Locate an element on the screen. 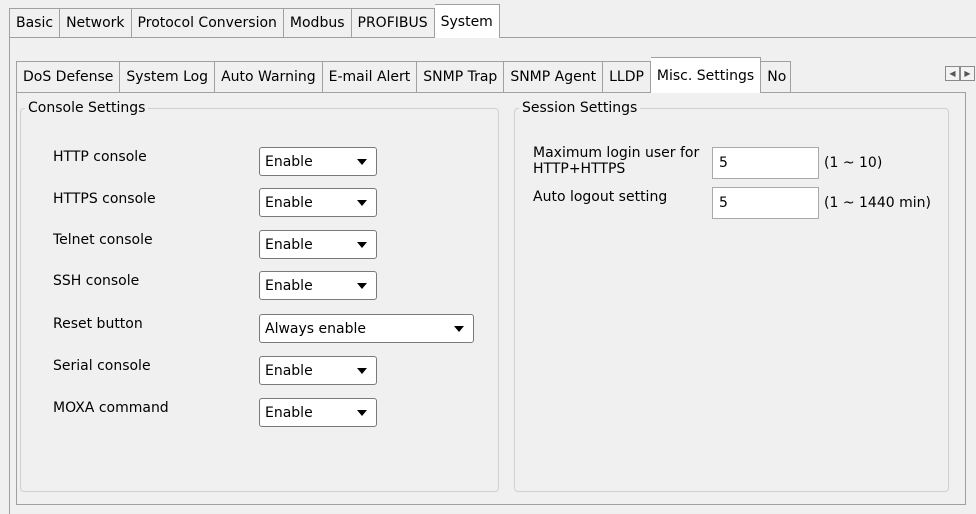 The image size is (976, 514). reset-button-select: Always enable is located at coordinates (366, 328).